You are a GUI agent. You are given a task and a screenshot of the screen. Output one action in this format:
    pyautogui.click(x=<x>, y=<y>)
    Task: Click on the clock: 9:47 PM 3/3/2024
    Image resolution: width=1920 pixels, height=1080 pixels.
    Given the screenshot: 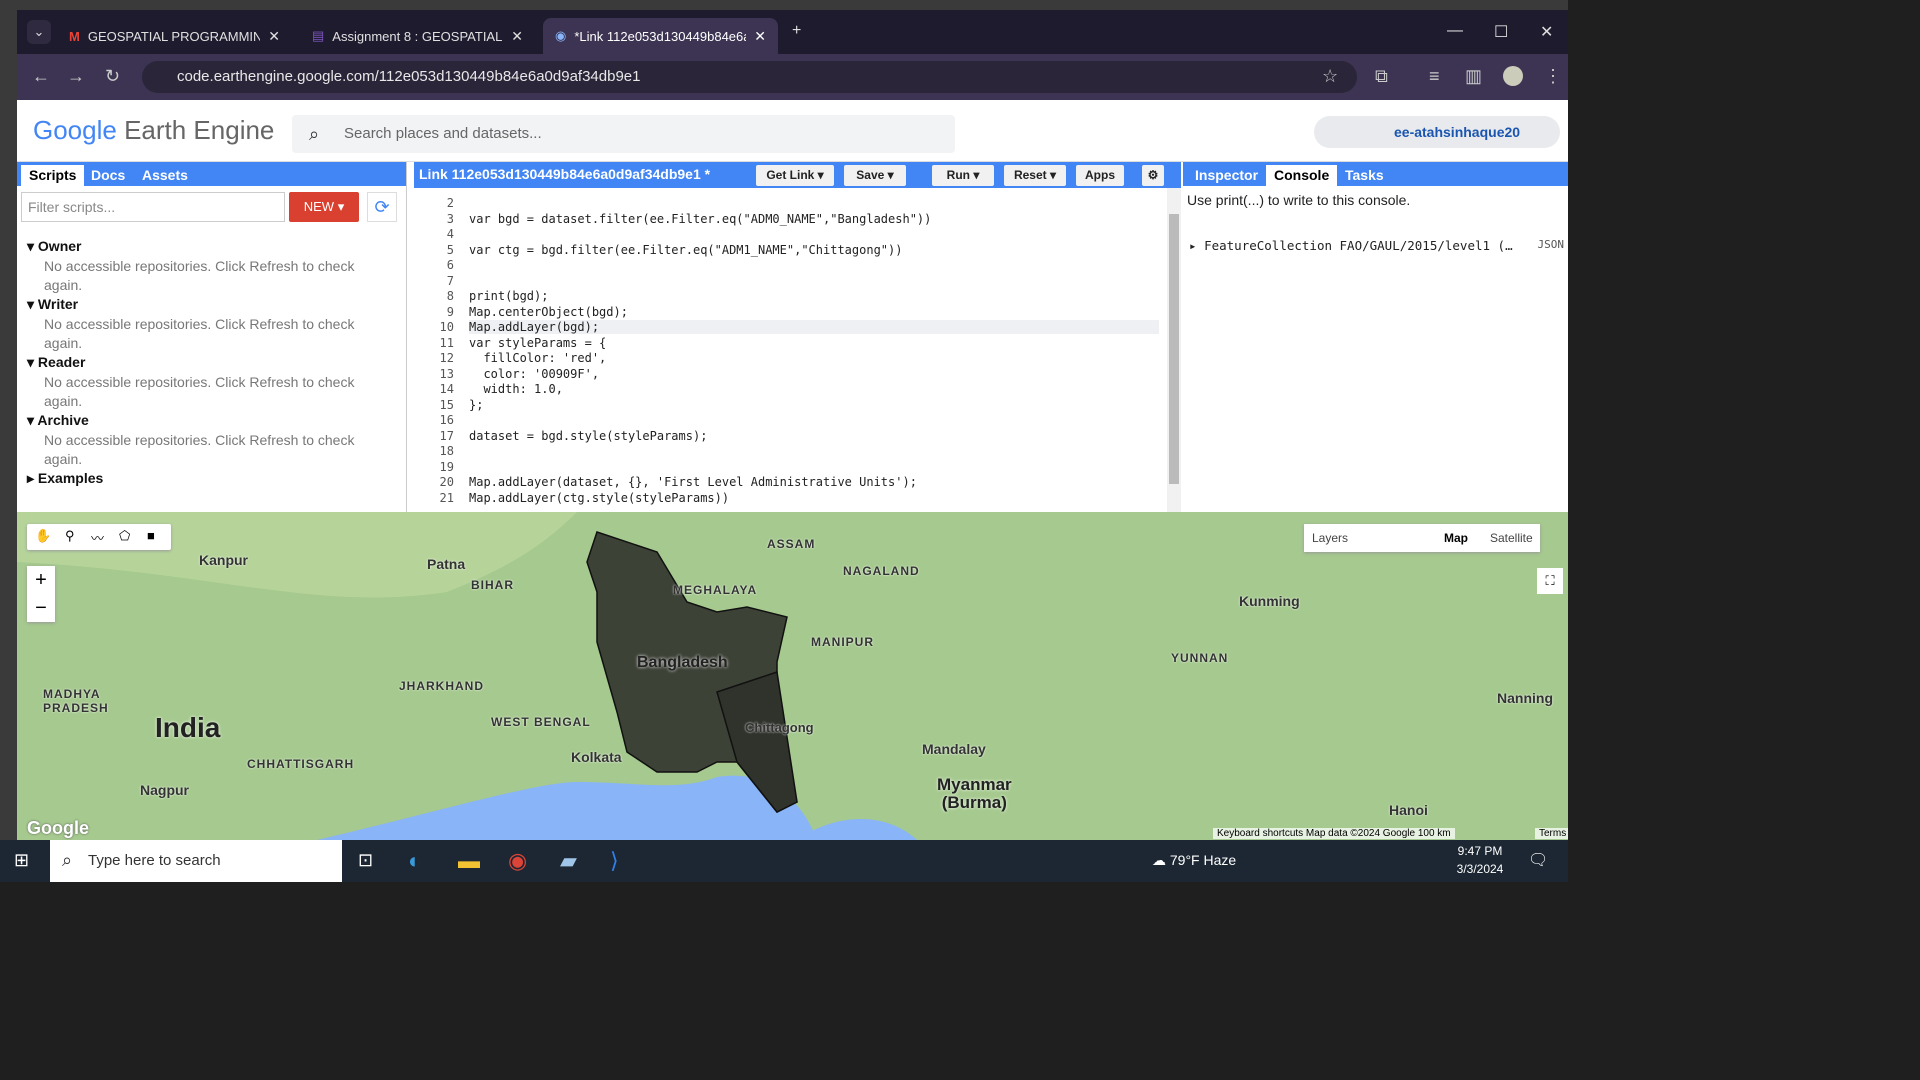 What is the action you would take?
    pyautogui.click(x=1480, y=860)
    